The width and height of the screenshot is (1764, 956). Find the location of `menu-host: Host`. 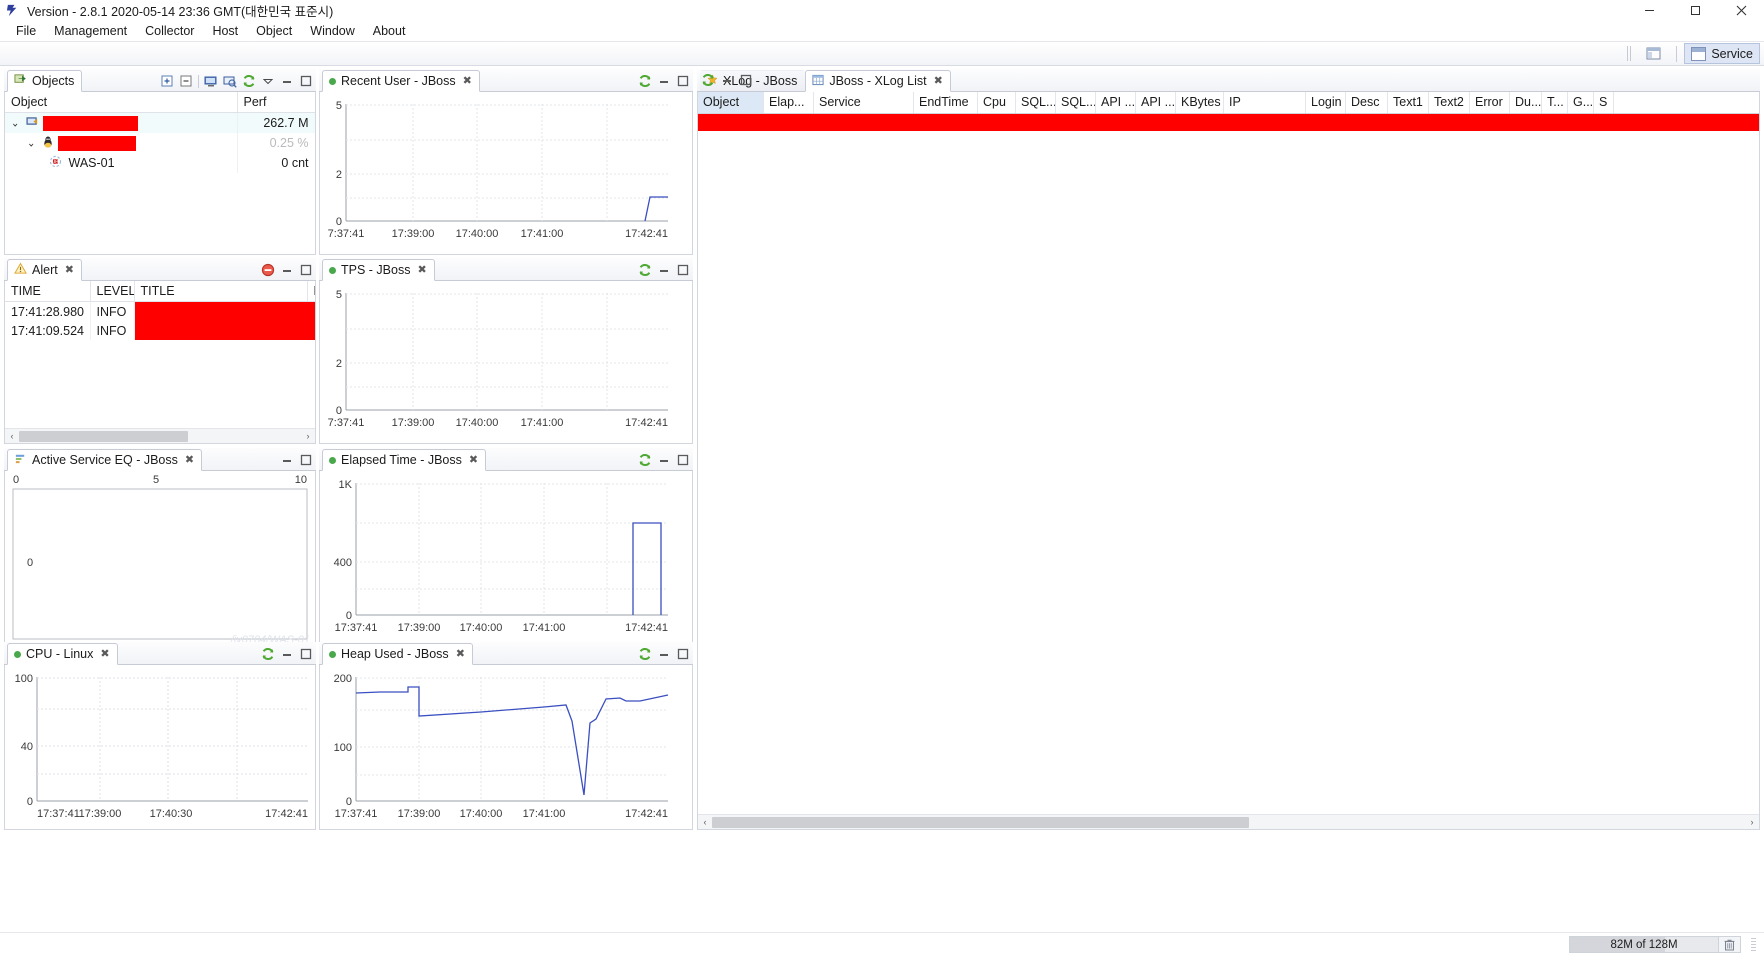

menu-host: Host is located at coordinates (225, 31).